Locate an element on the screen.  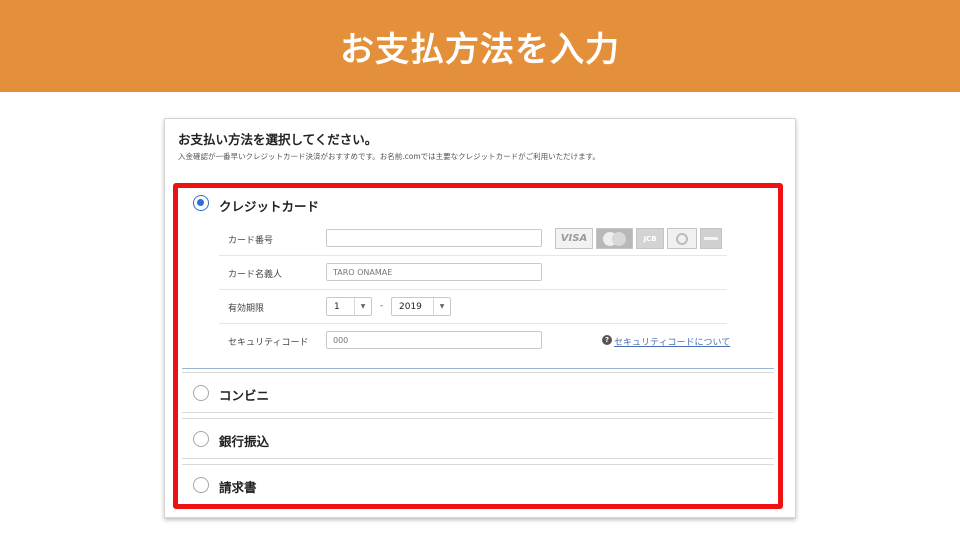
jcb-logo-icon: JCB is located at coordinates (650, 238).